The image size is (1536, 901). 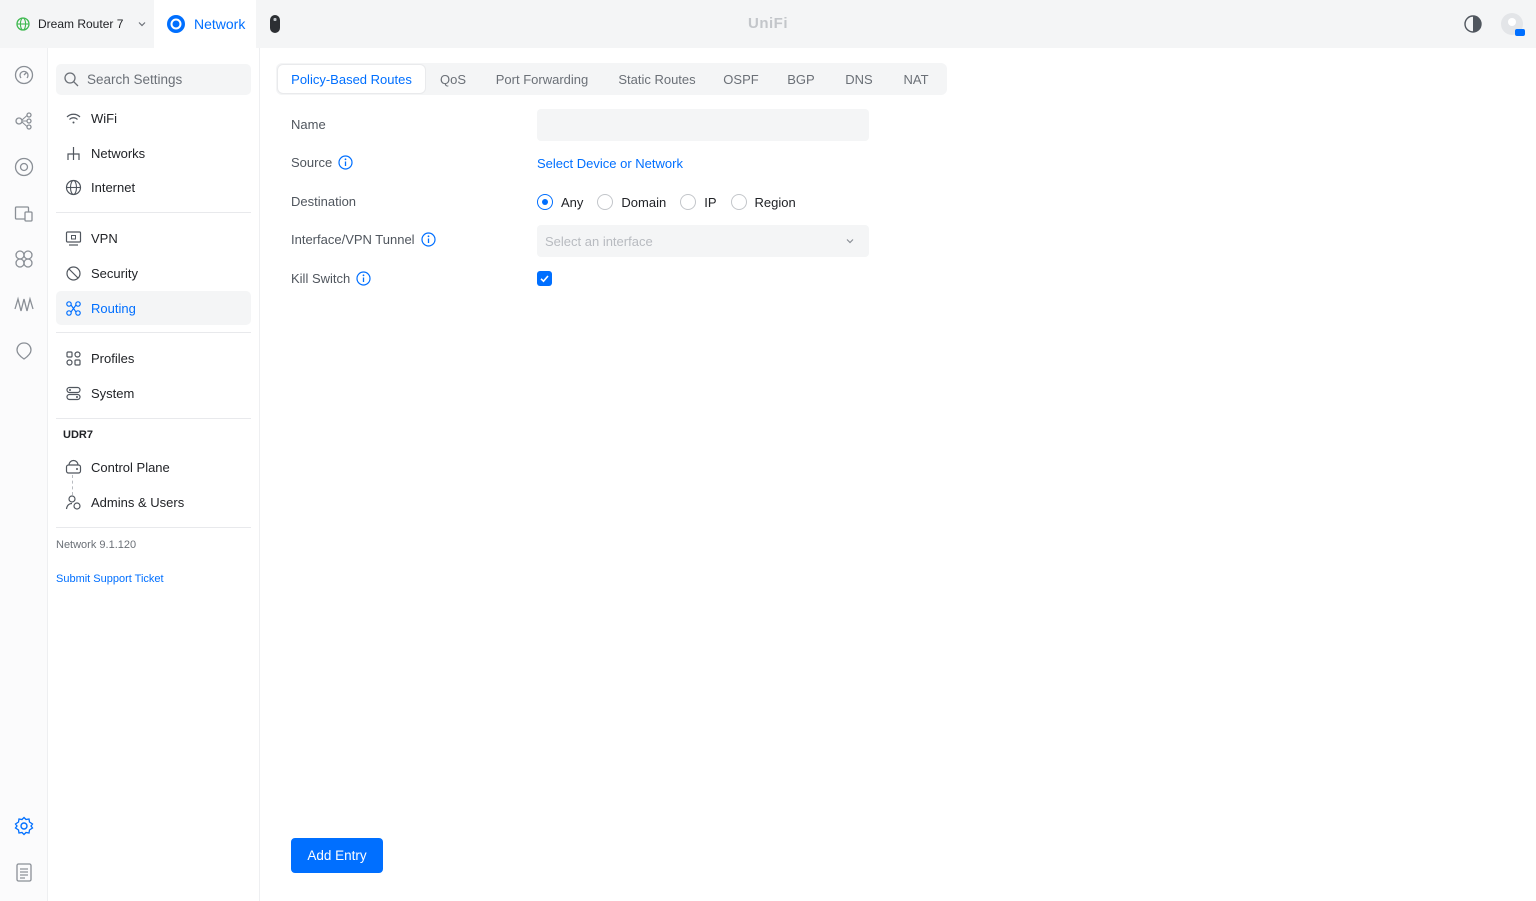 I want to click on settings-icon, so click(x=24, y=826).